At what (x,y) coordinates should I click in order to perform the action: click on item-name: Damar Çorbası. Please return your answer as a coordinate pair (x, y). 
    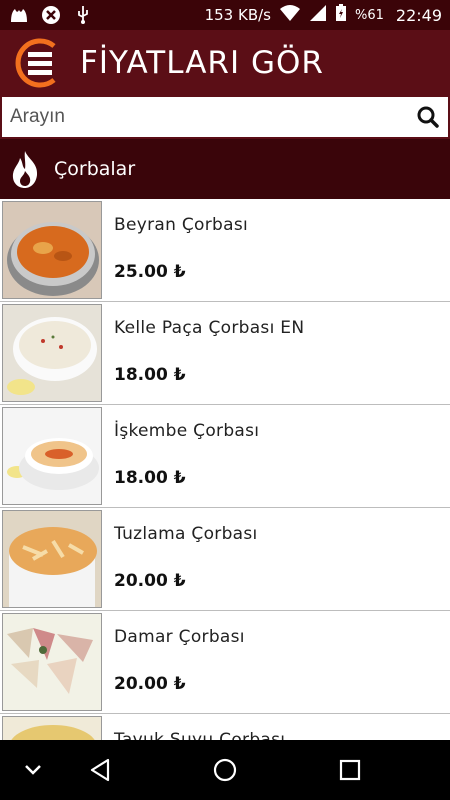
    Looking at the image, I should click on (179, 637).